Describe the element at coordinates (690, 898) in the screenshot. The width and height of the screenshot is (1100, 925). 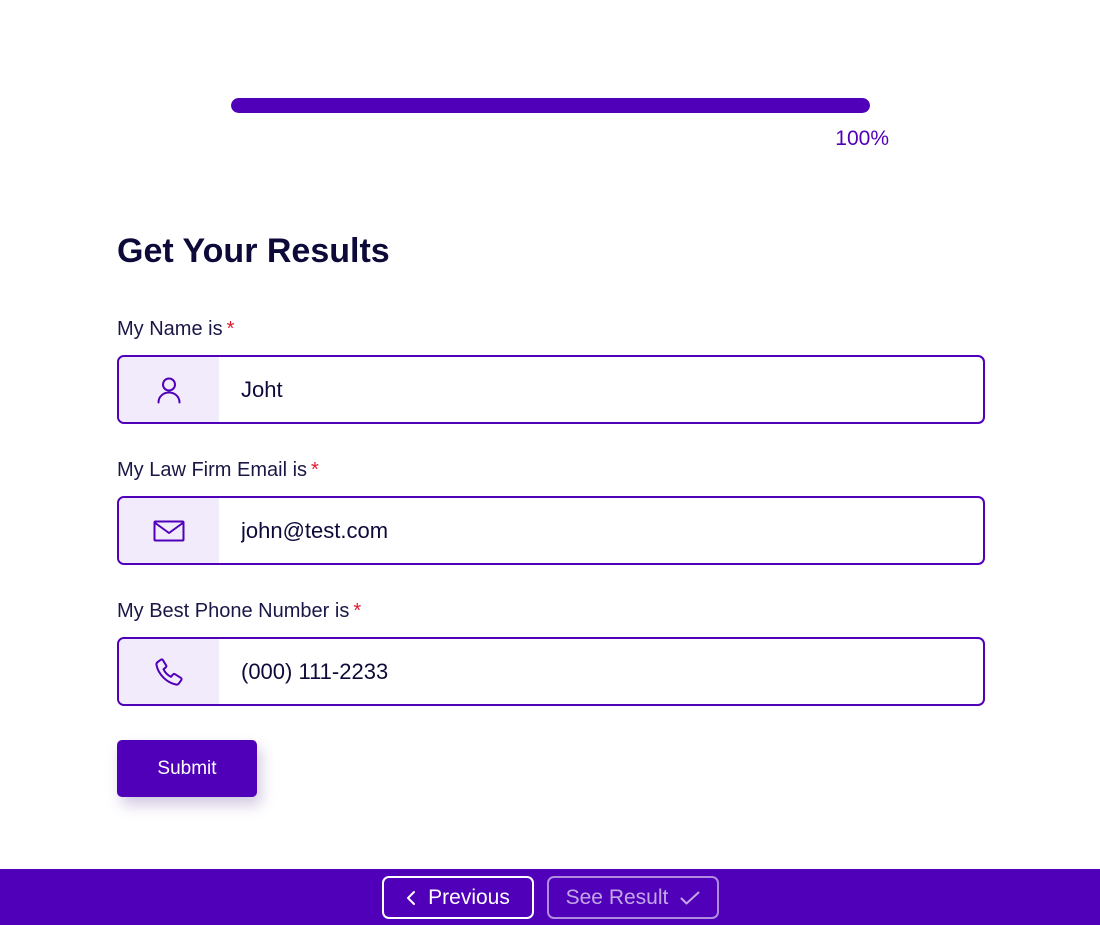
I see `check-icon` at that location.